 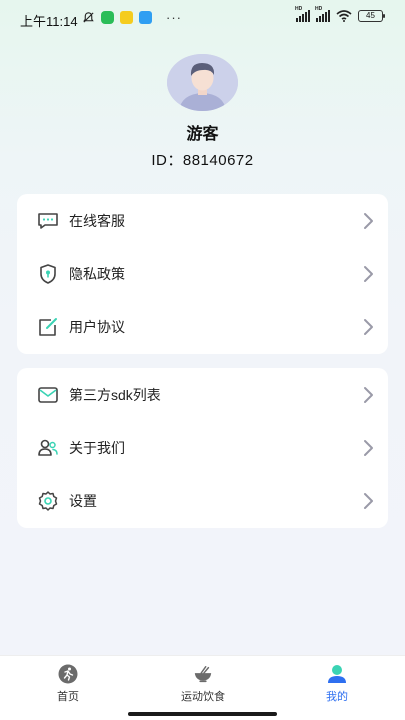 I want to click on menu-item-label: 设置, so click(x=83, y=500).